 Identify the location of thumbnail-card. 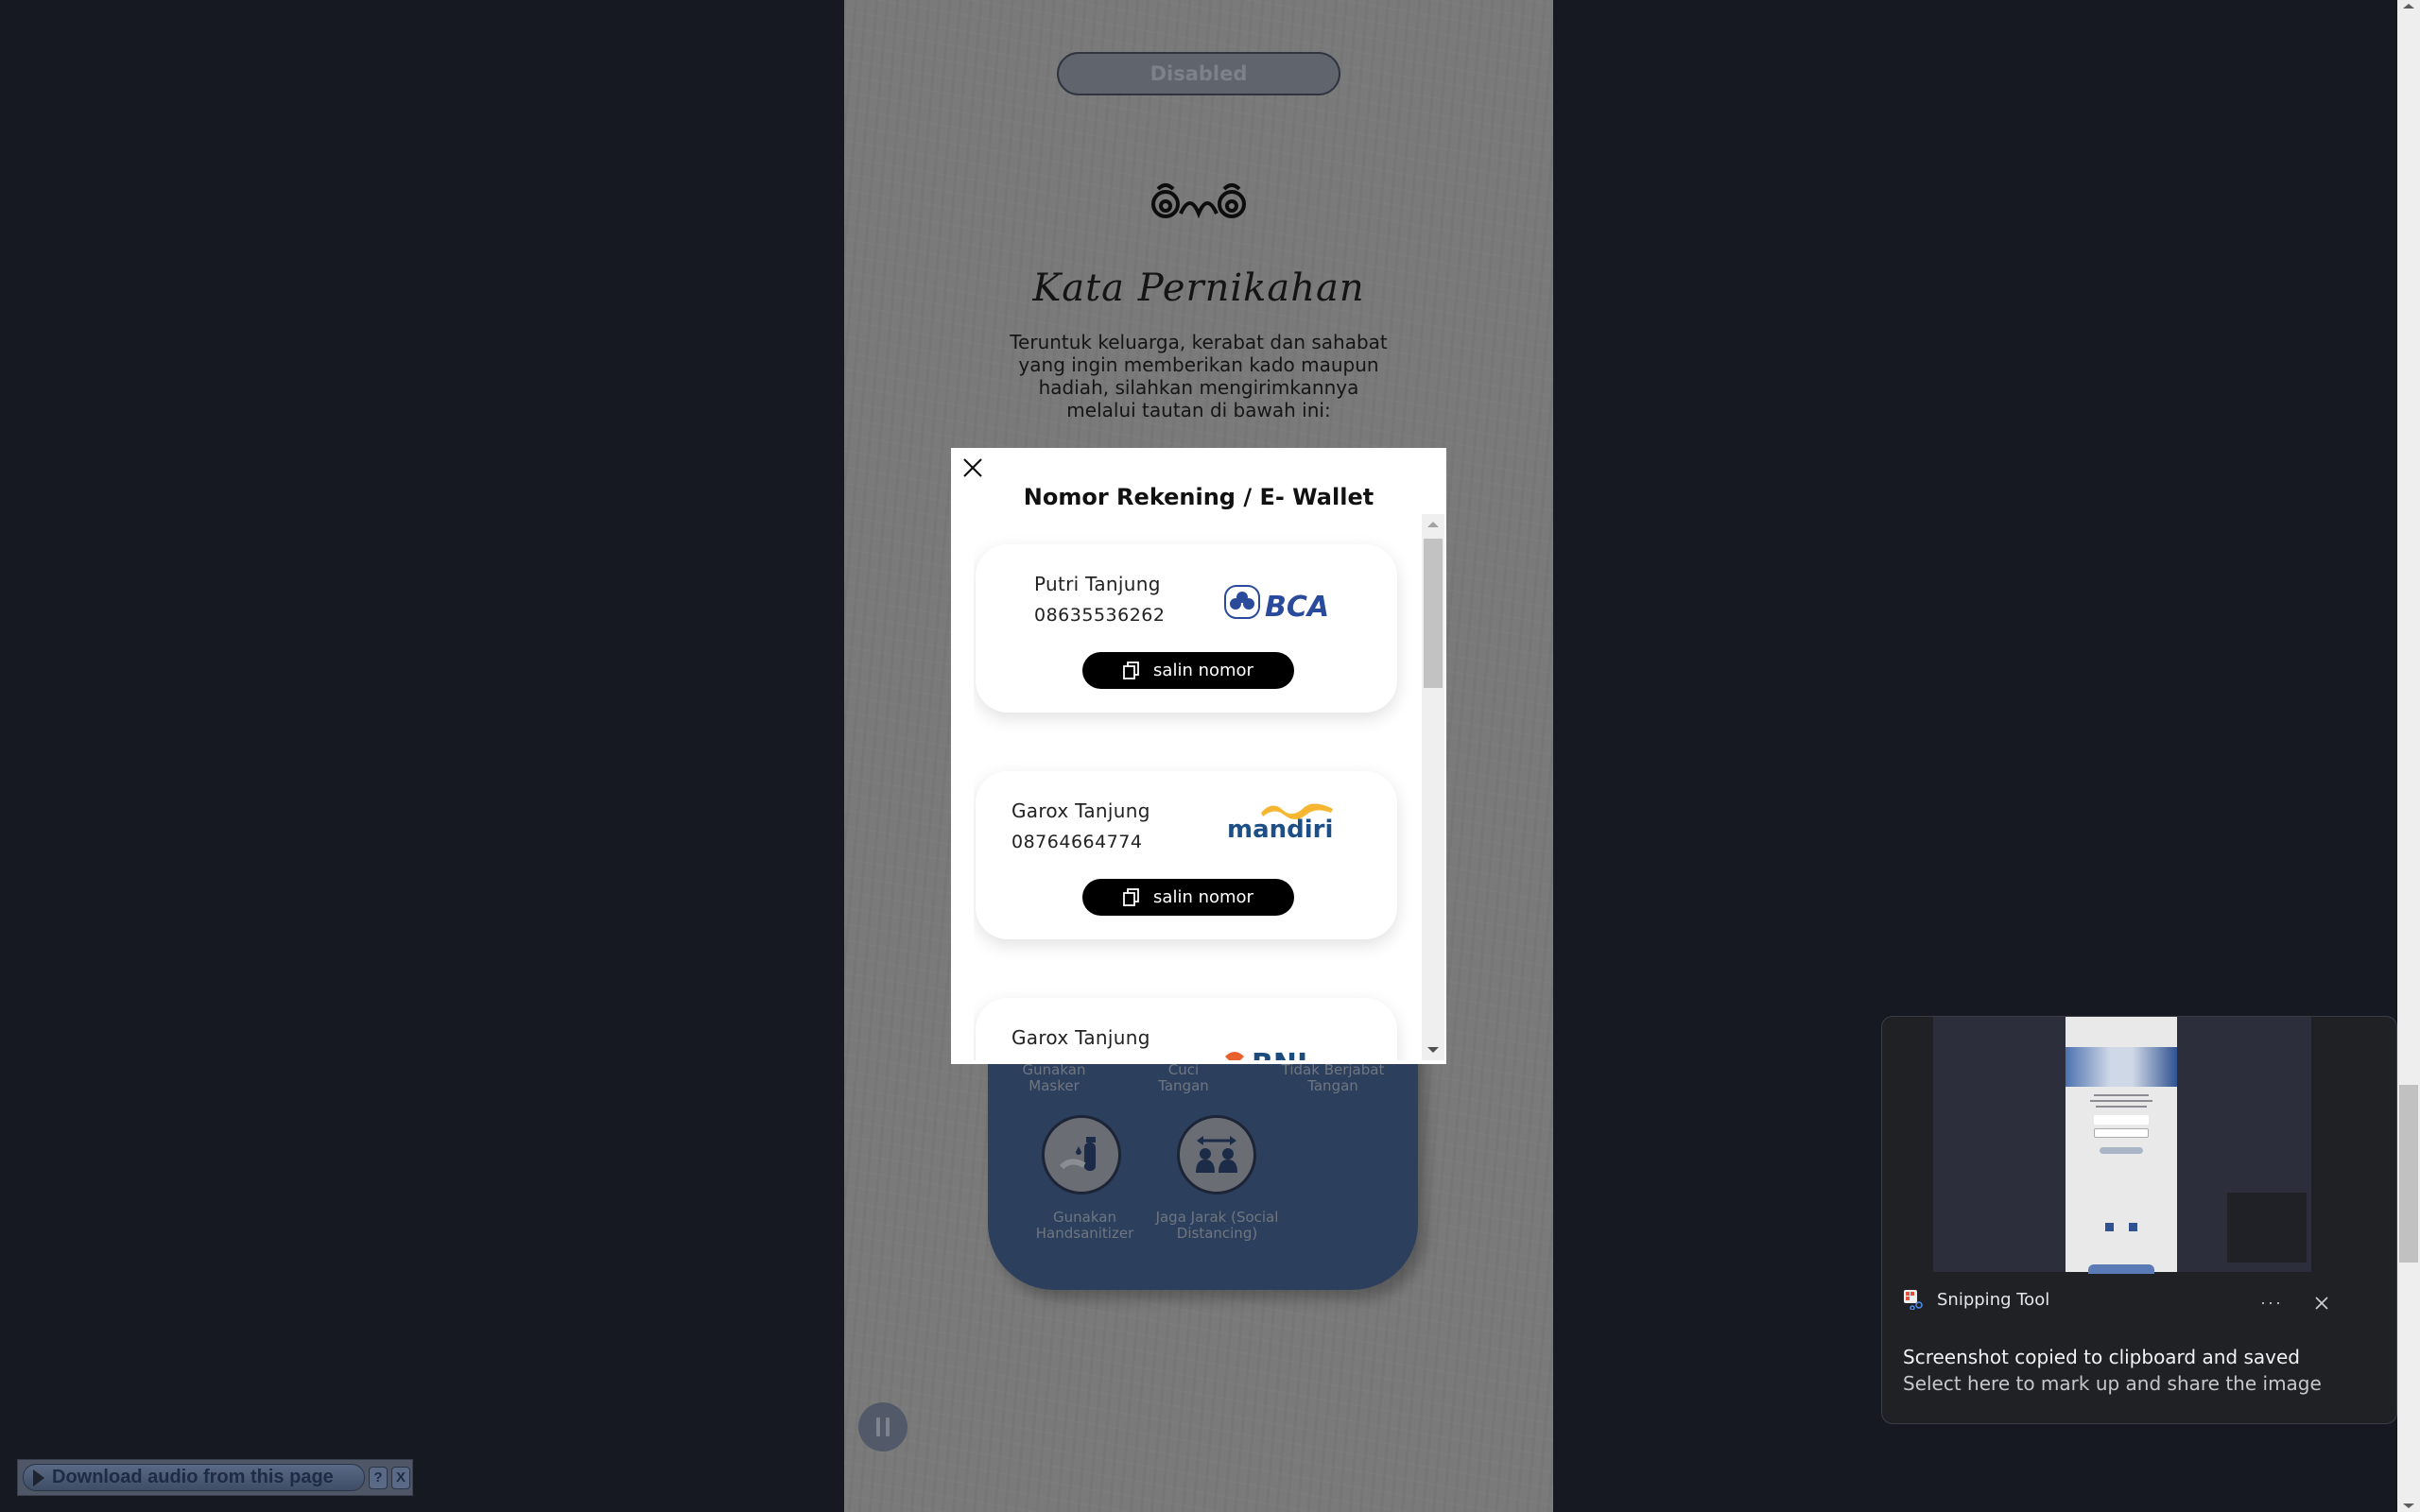
(2121, 1269).